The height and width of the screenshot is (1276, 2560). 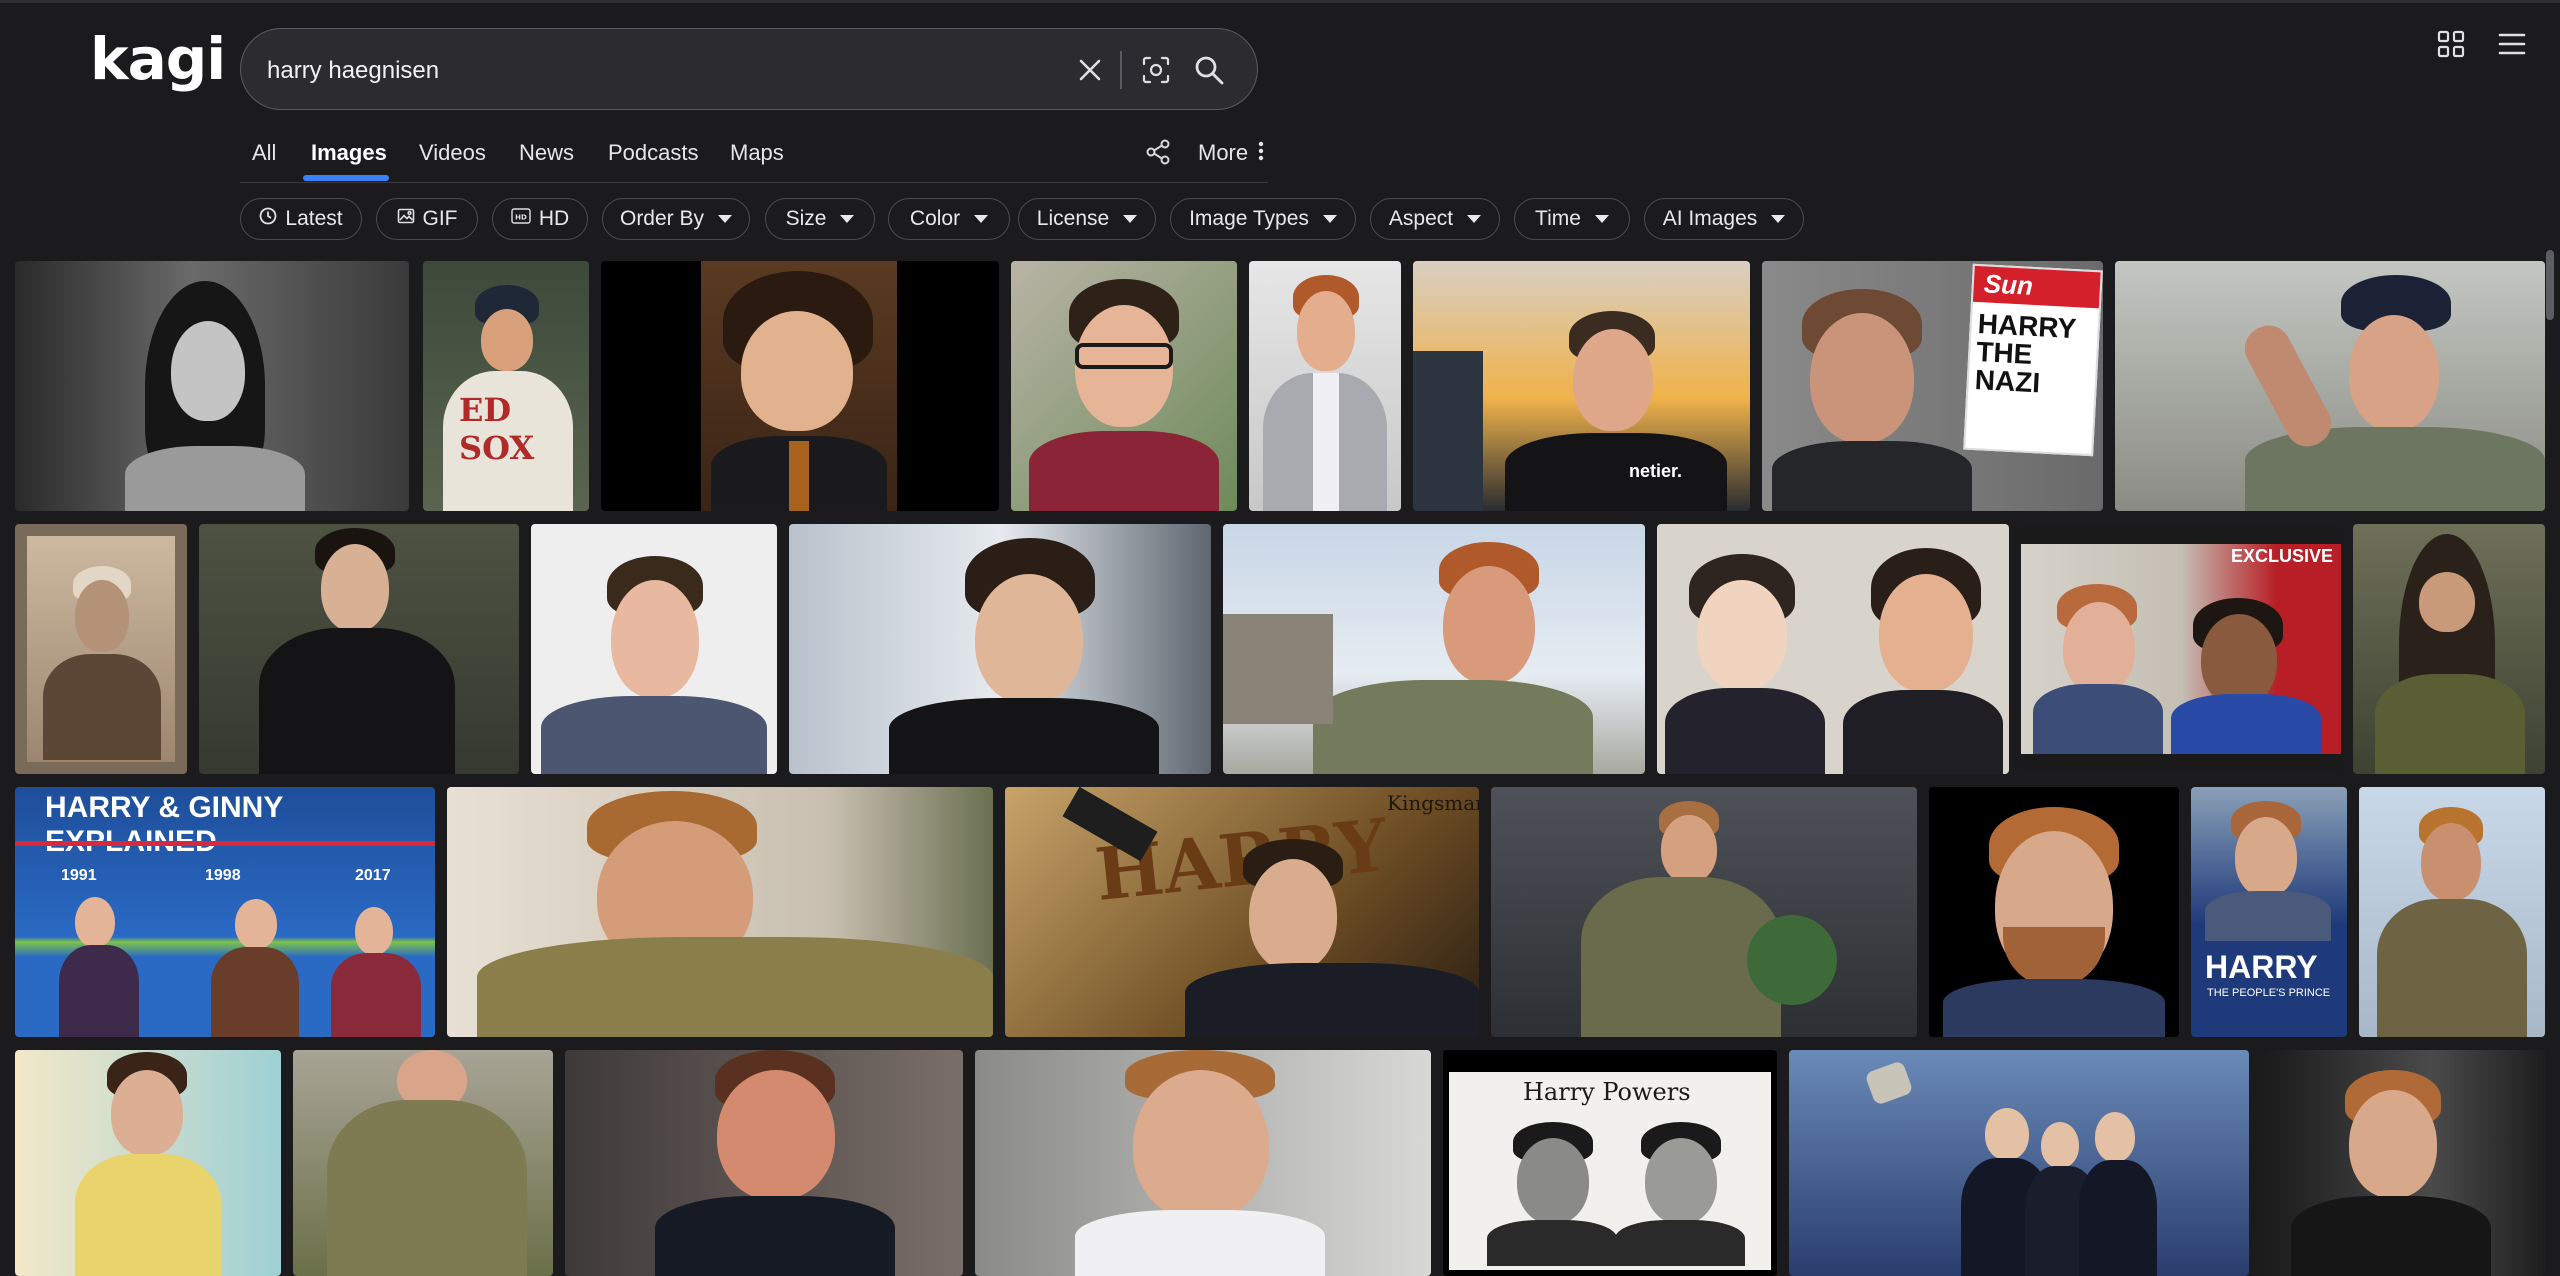 I want to click on search-divider, so click(x=1121, y=70).